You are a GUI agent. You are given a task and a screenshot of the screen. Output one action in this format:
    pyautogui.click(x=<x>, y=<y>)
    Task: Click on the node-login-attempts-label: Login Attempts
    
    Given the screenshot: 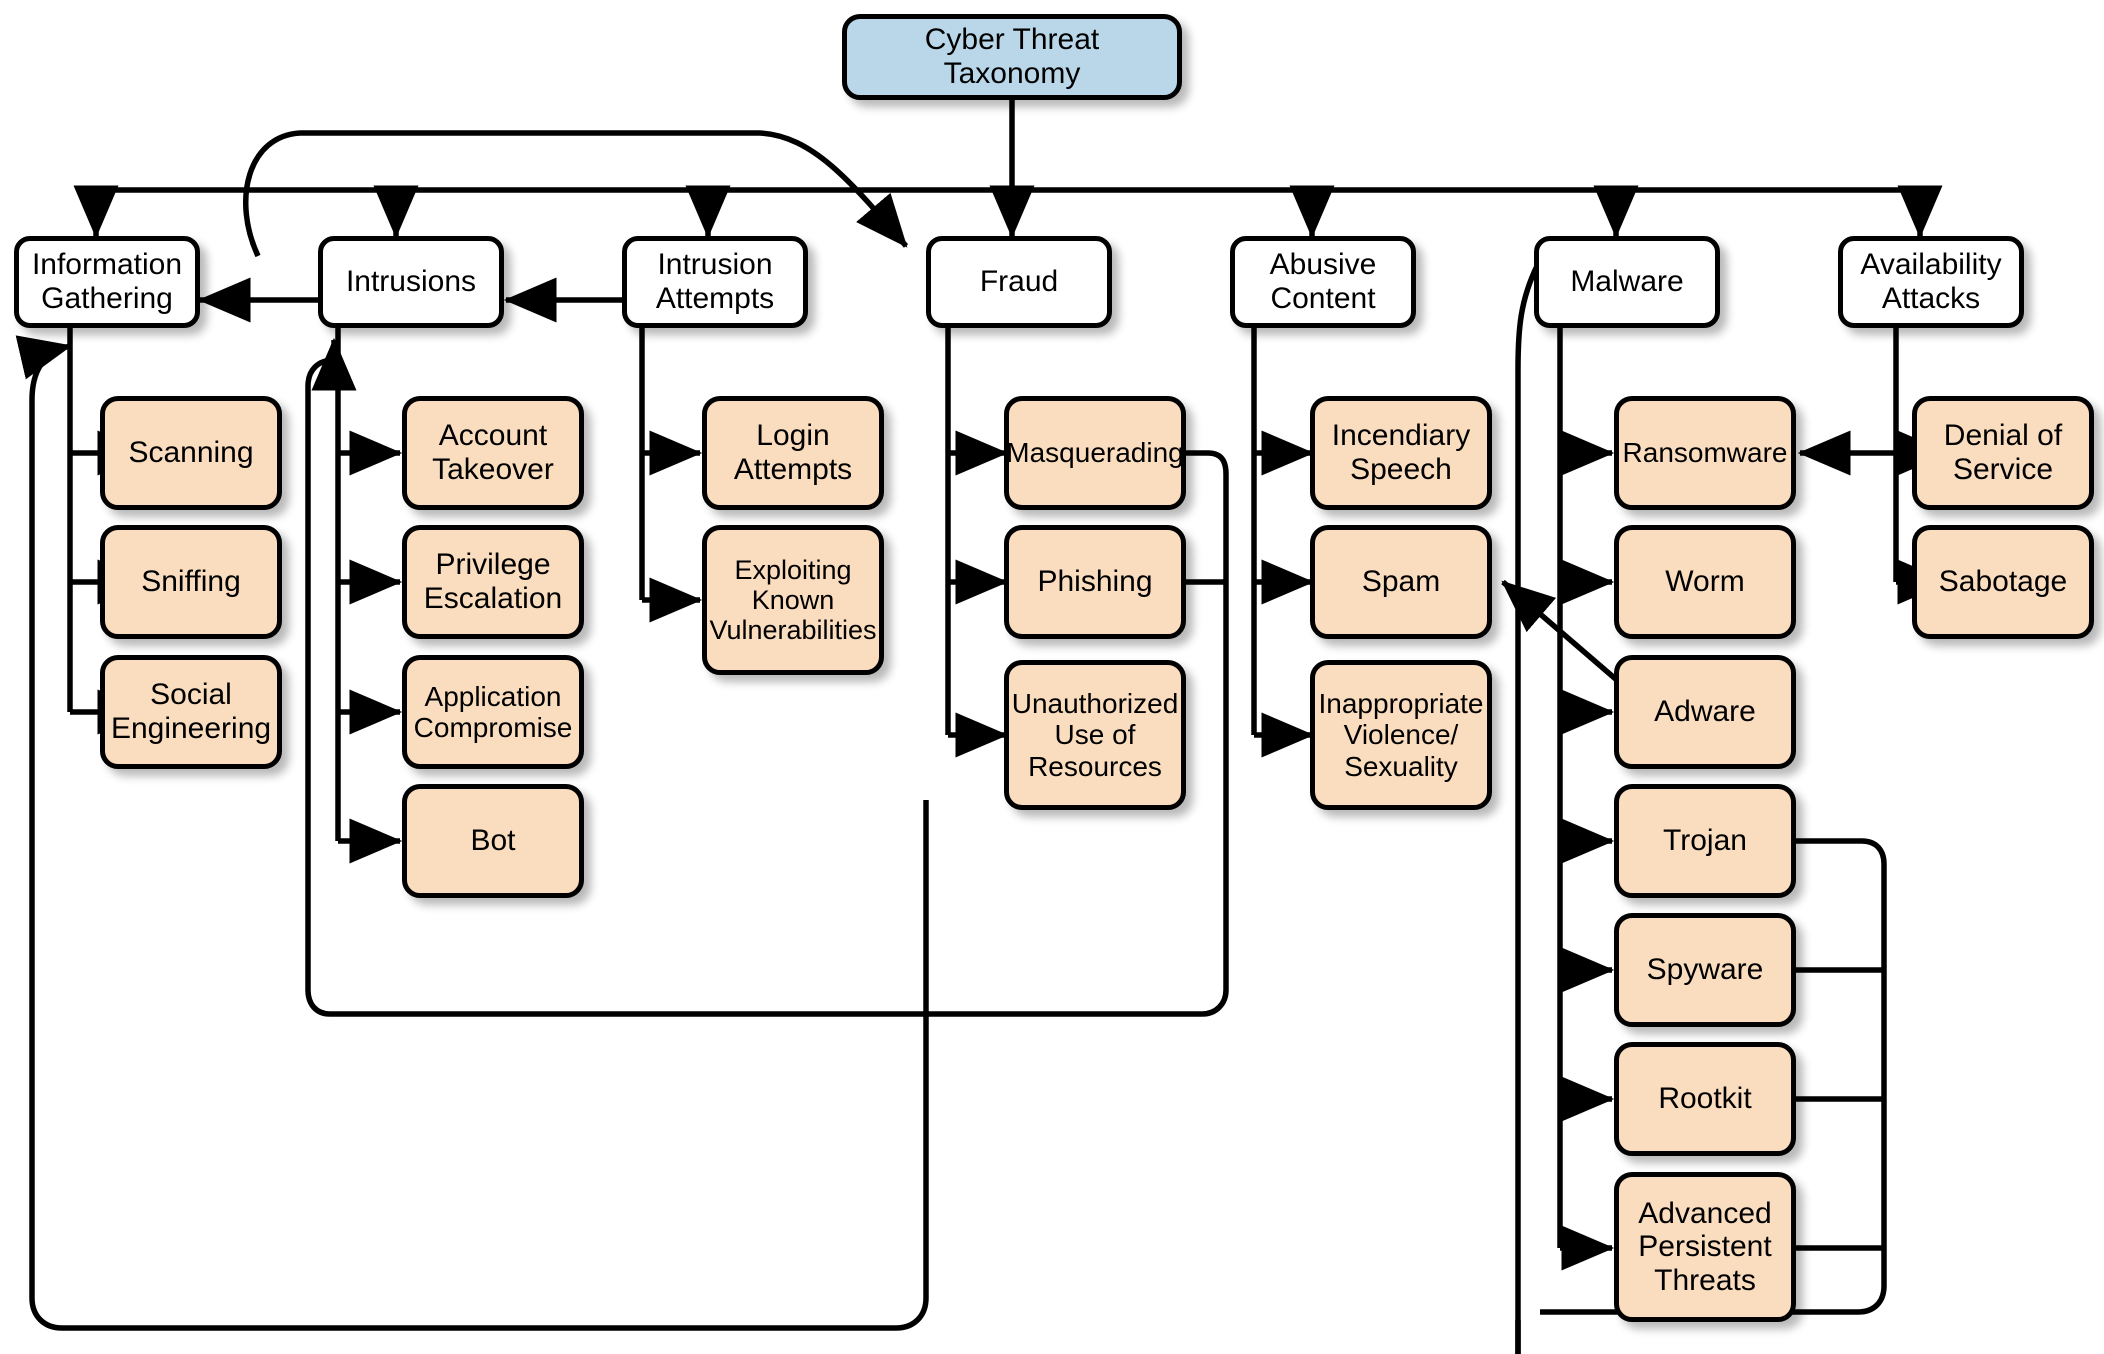 What is the action you would take?
    pyautogui.click(x=793, y=452)
    